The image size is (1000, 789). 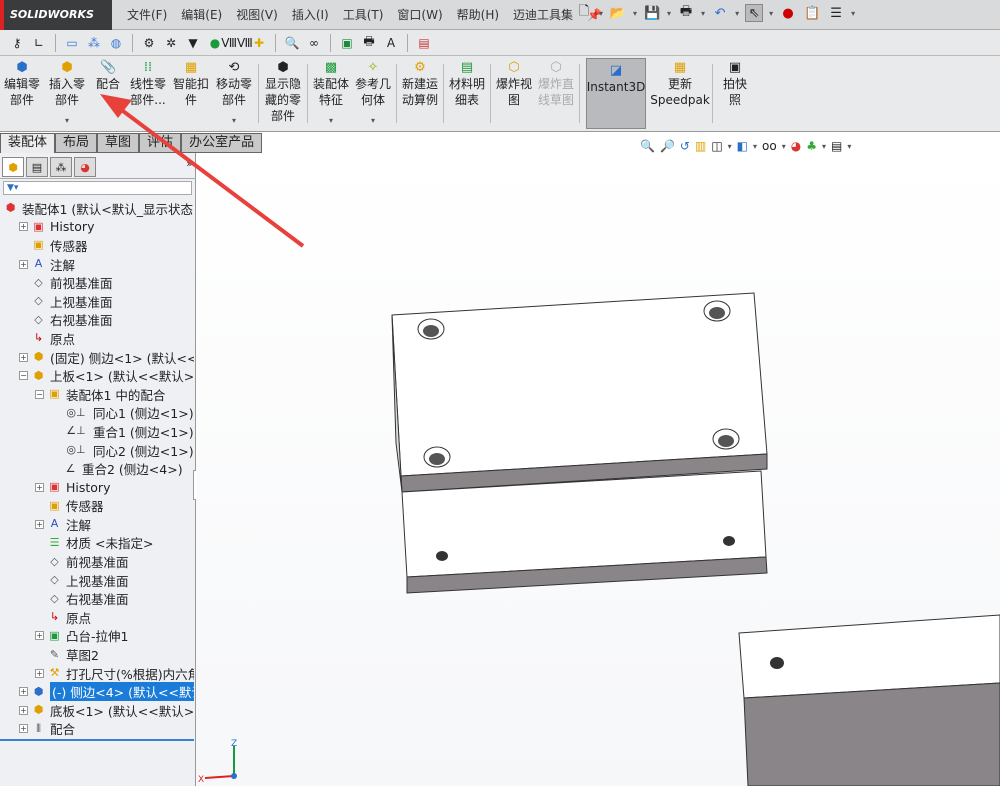 What do you see at coordinates (189, 167) in the screenshot?
I see `expand-panel-icon: »` at bounding box center [189, 167].